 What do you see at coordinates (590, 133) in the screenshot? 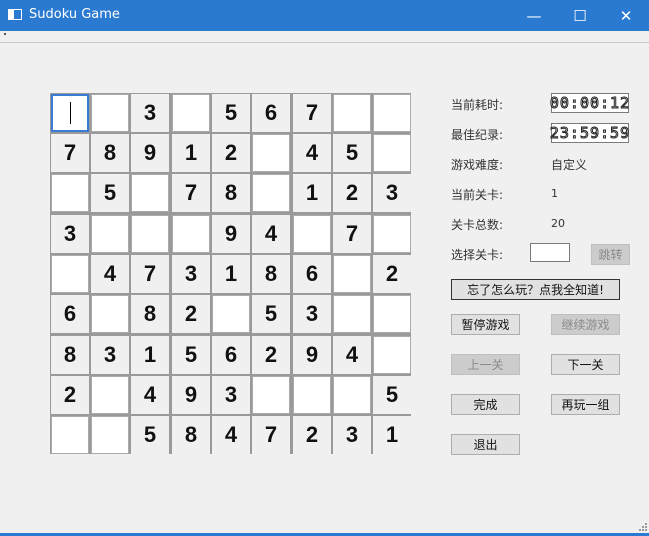
I see `best-record-display: 23:59:59` at bounding box center [590, 133].